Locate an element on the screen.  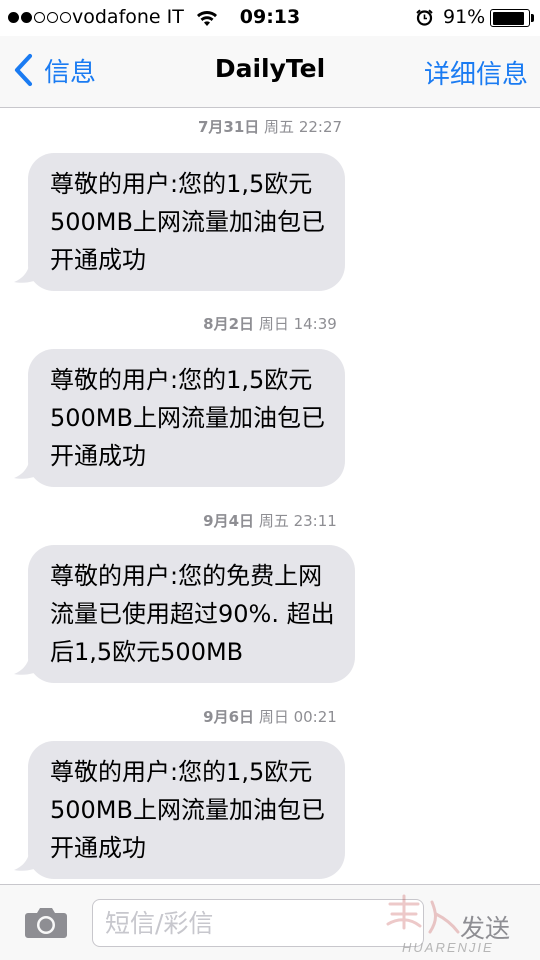
status-bar: vodafone IT 09:13 91% is located at coordinates (270, 18).